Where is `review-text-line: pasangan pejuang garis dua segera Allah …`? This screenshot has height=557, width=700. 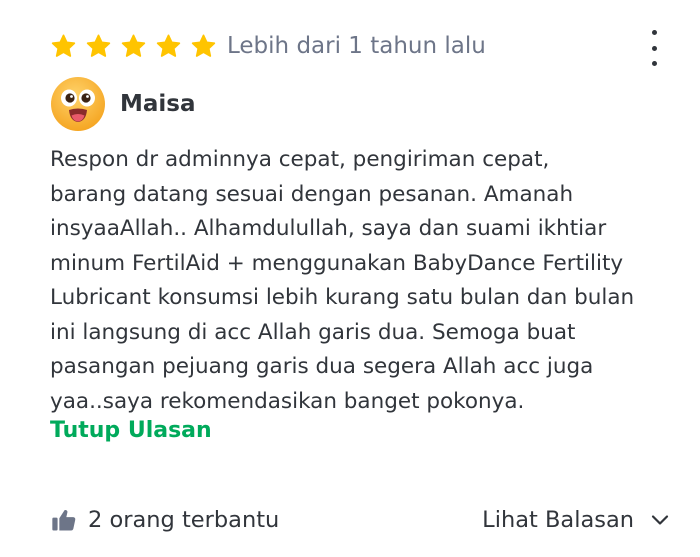 review-text-line: pasangan pejuang garis dua segera Allah … is located at coordinates (322, 366).